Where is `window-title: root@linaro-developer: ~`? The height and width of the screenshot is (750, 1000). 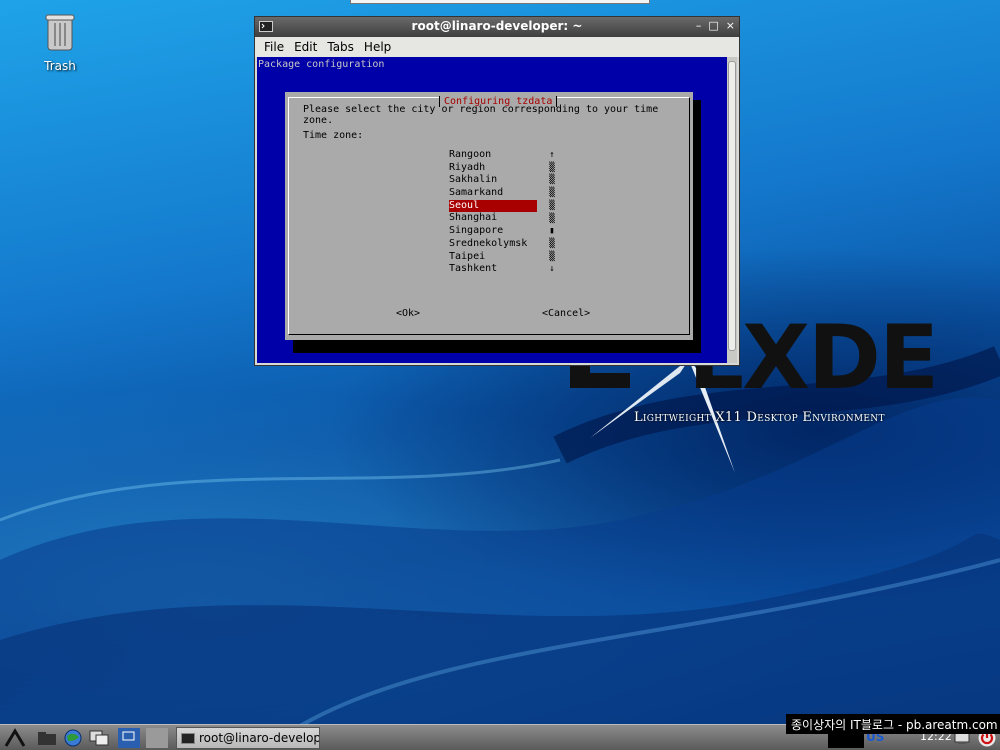 window-title: root@linaro-developer: ~ is located at coordinates (497, 26).